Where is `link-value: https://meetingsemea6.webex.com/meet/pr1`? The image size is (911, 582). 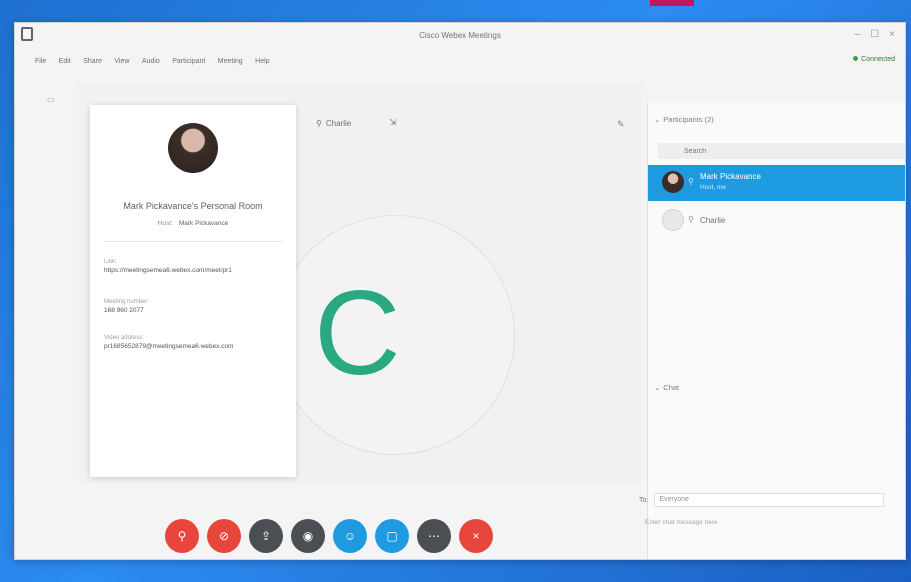 link-value: https://meetingsemea6.webex.com/meet/pr1 is located at coordinates (194, 270).